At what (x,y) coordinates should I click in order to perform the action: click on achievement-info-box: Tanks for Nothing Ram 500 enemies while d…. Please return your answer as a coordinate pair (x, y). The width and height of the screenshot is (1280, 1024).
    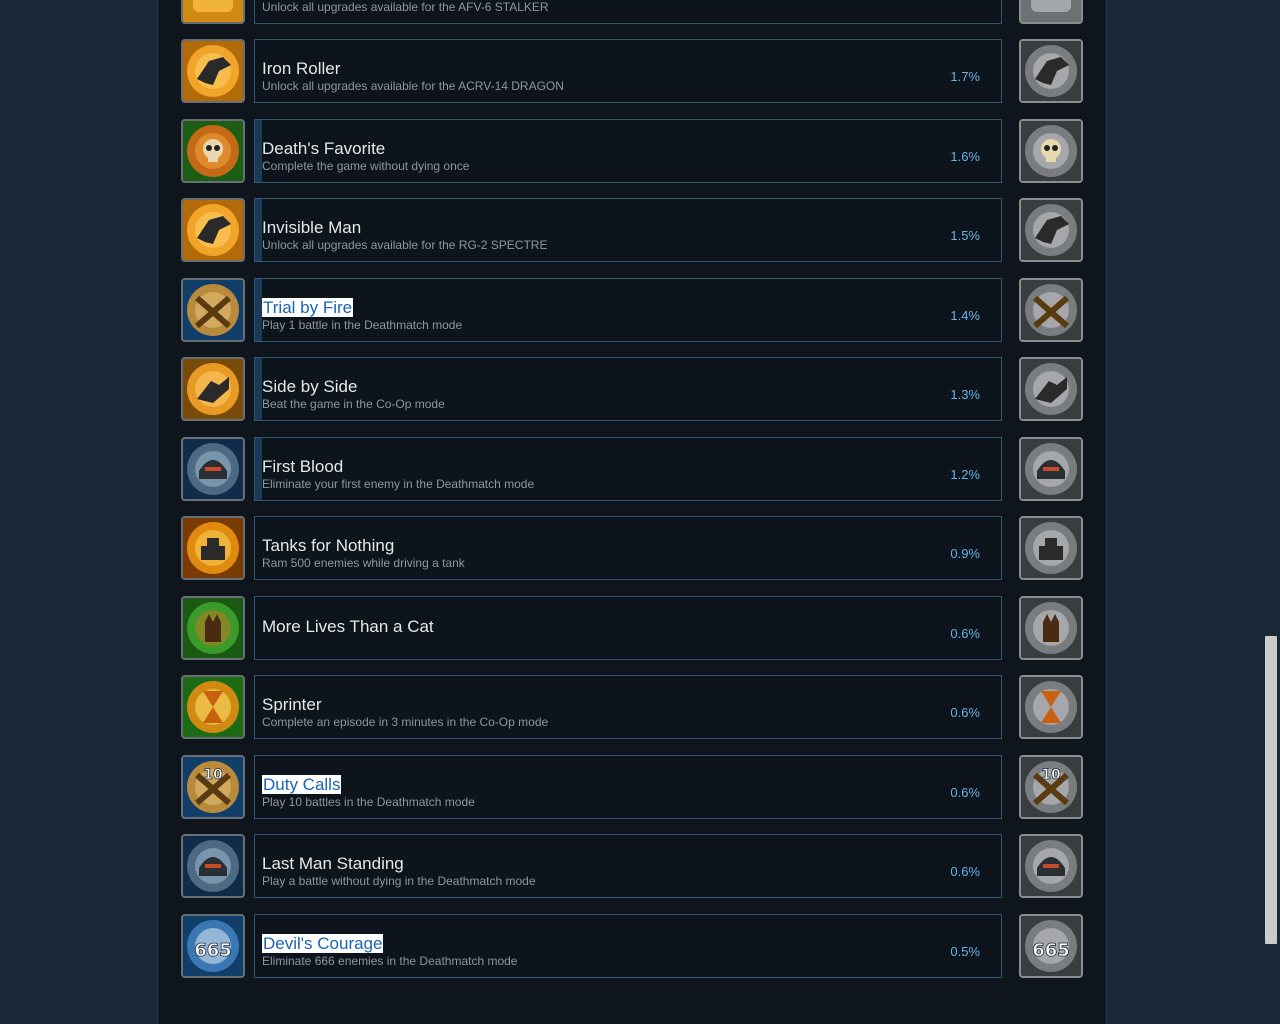
    Looking at the image, I should click on (628, 548).